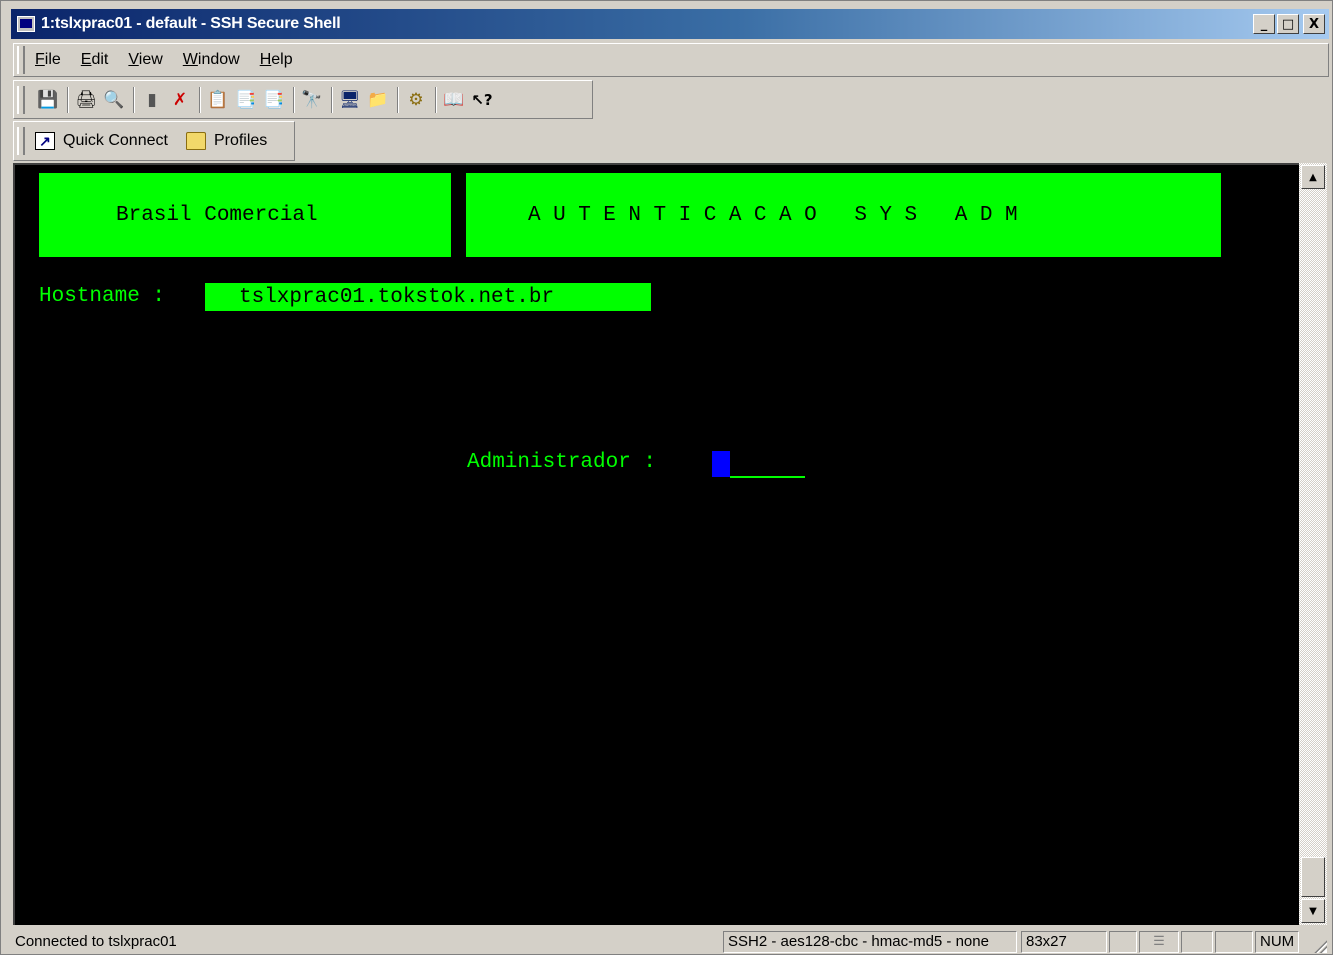  I want to click on resize-grip, so click(1320, 946).